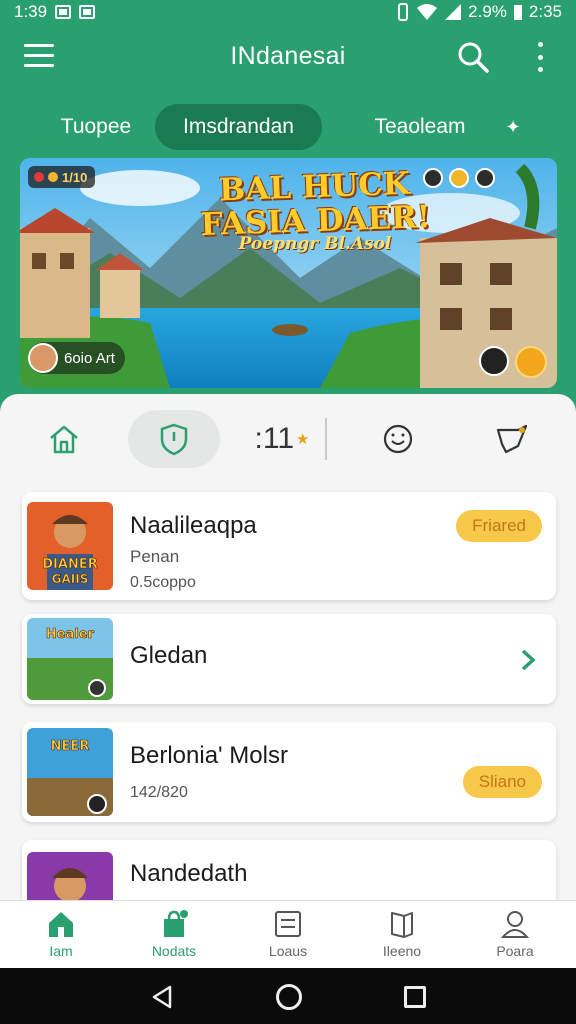 Image resolution: width=576 pixels, height=1024 pixels. What do you see at coordinates (70, 634) in the screenshot?
I see `svg-text: Healer` at bounding box center [70, 634].